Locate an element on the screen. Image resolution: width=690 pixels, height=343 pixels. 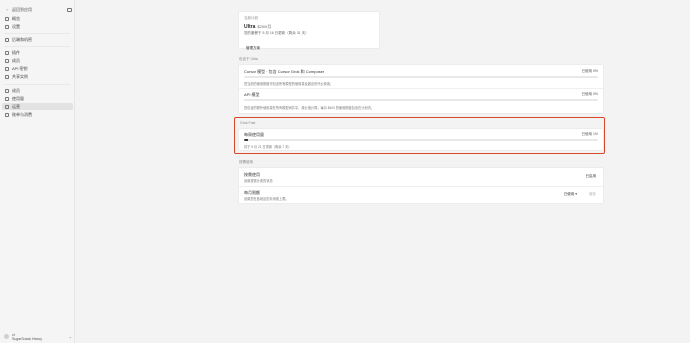
sidebar-item-usage: 使用量 is located at coordinates (37, 98).